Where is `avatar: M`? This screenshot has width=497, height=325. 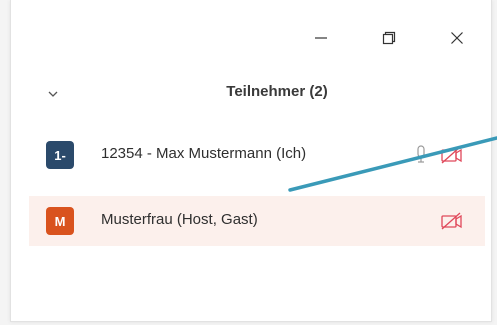
avatar: M is located at coordinates (60, 221).